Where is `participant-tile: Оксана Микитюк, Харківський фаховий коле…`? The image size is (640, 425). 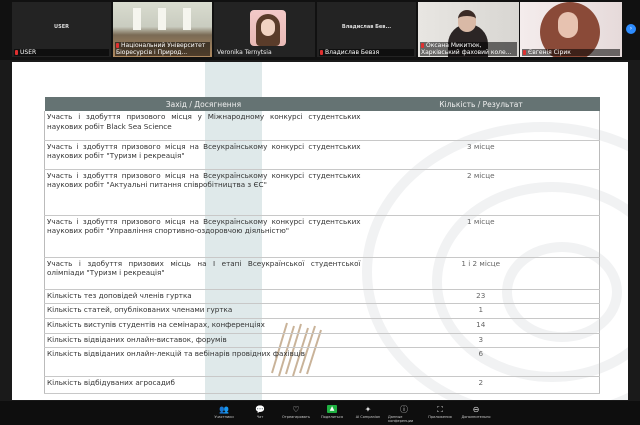 participant-tile: Оксана Микитюк, Харківський фаховий коле… is located at coordinates (468, 29).